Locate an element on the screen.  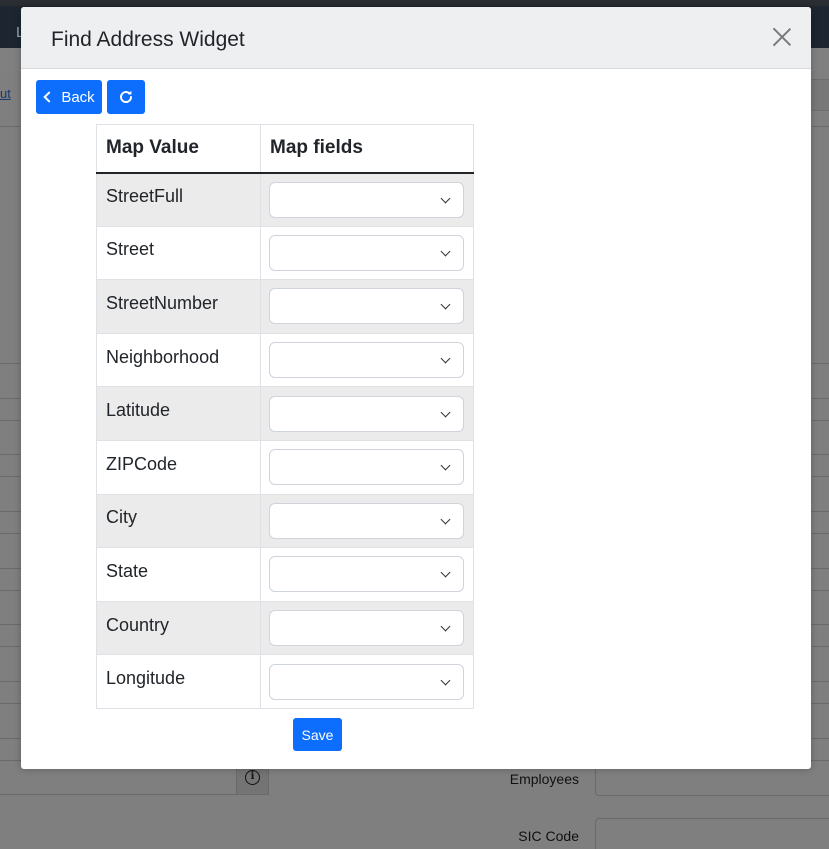
employees-label: Employees is located at coordinates (544, 779).